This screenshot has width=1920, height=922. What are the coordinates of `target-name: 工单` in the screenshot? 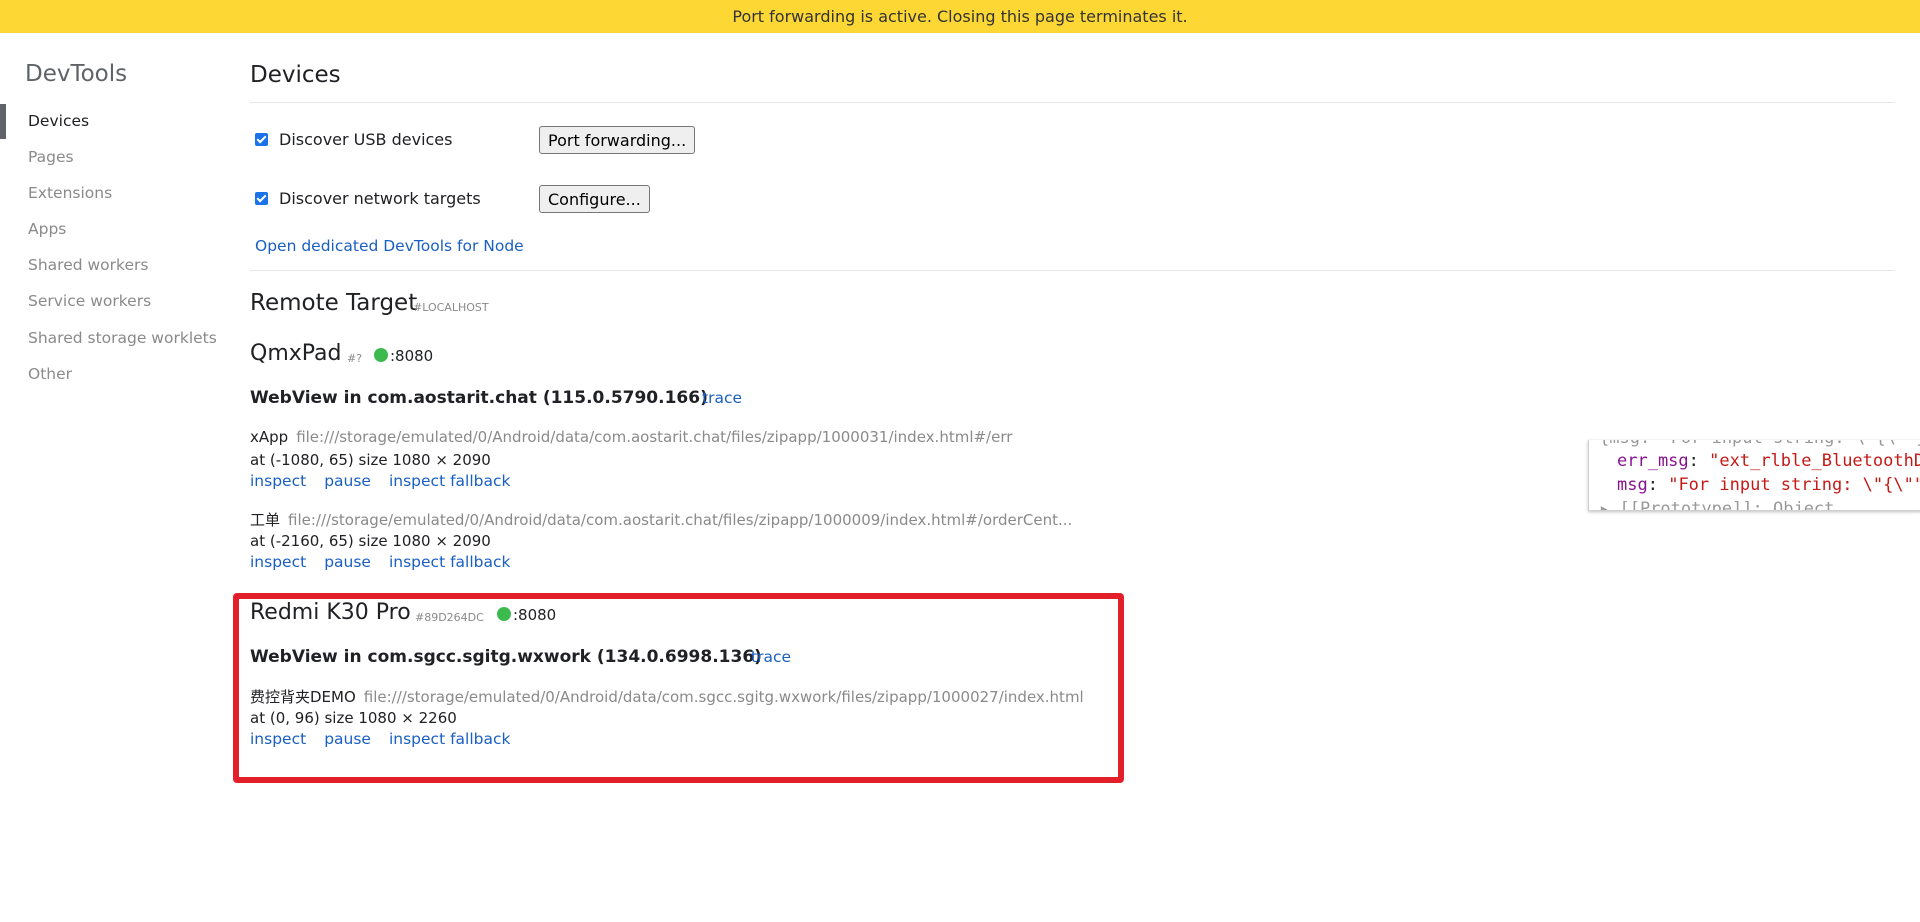 It's located at (265, 520).